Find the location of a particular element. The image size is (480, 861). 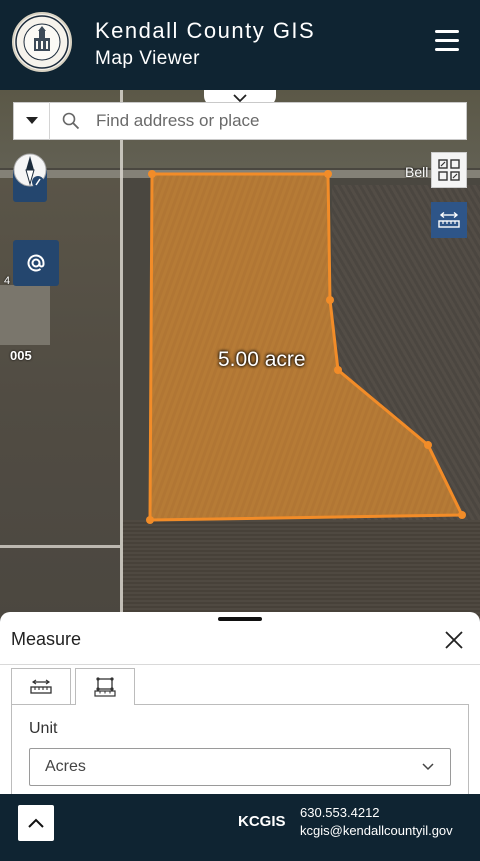

at-symbol-button is located at coordinates (36, 263).